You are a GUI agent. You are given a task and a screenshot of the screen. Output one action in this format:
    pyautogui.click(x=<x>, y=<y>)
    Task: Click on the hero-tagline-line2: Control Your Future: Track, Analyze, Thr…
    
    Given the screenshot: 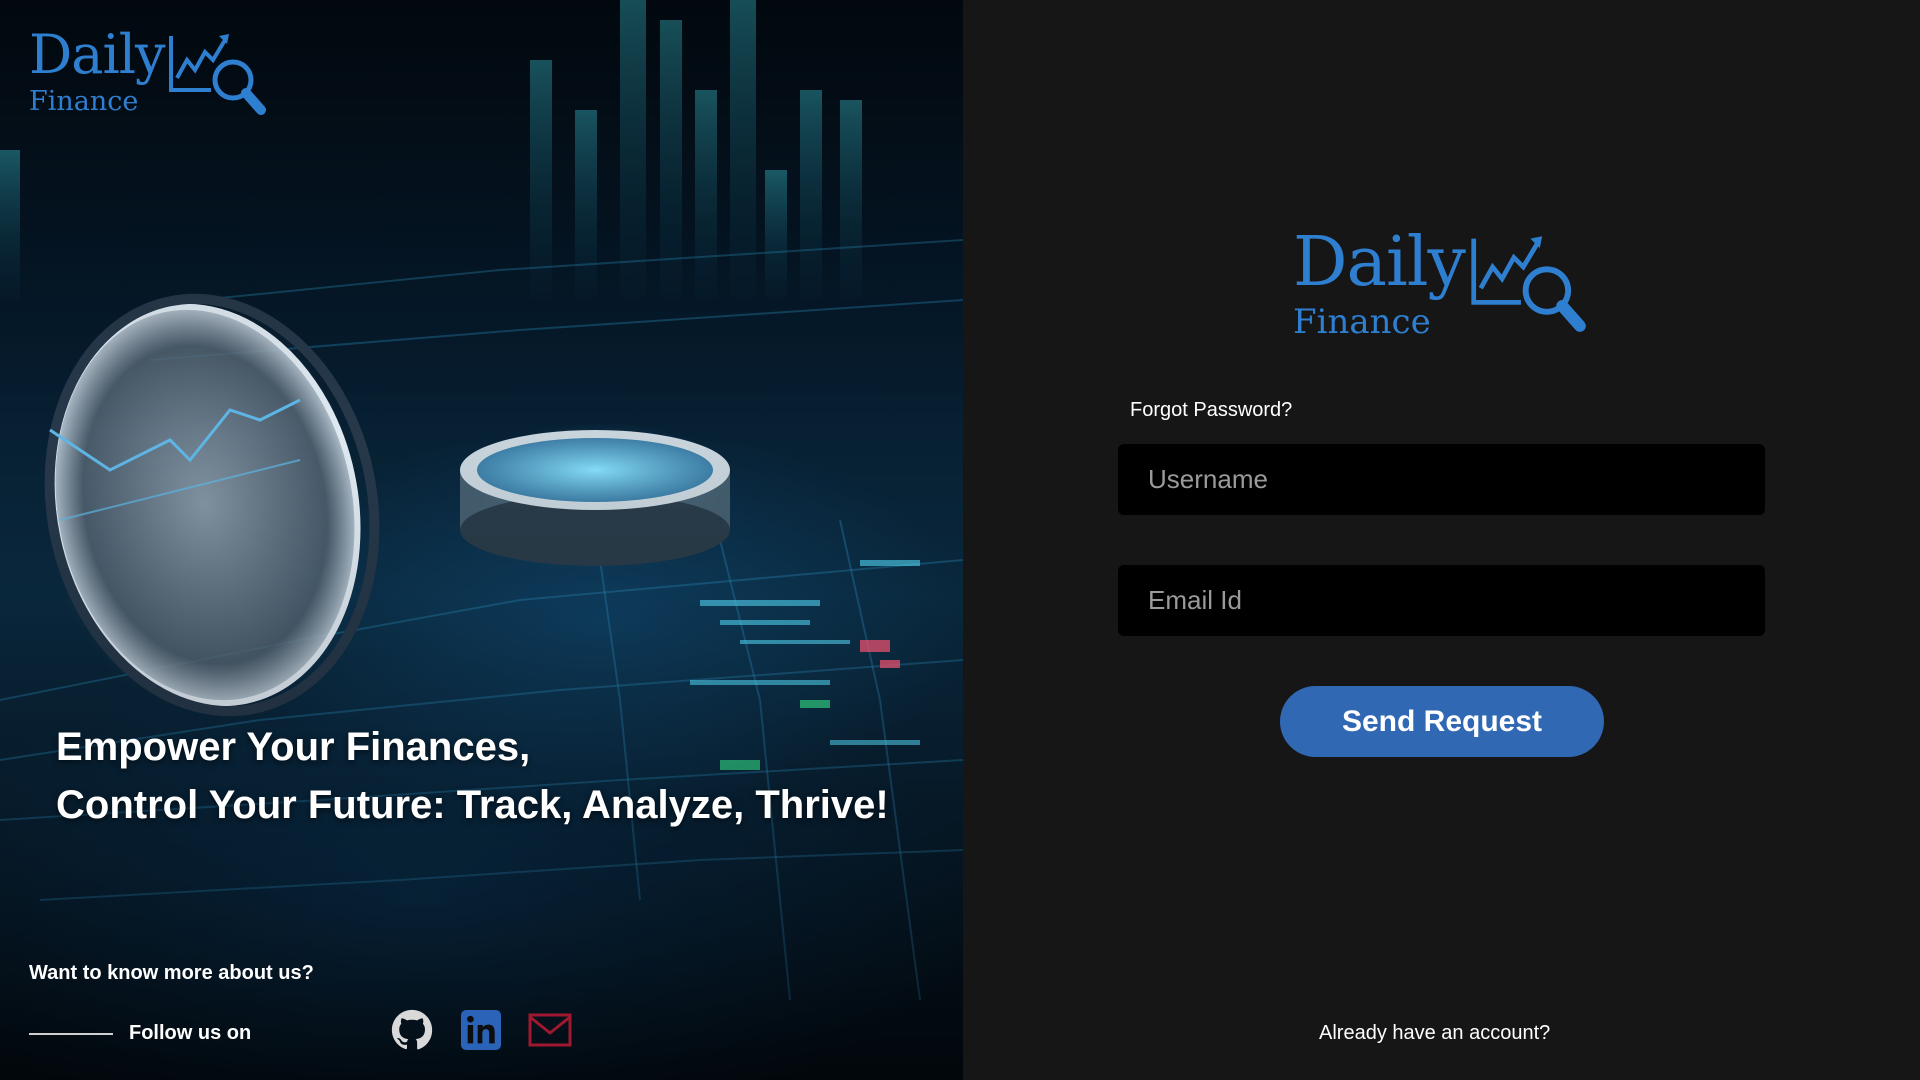 What is the action you would take?
    pyautogui.click(x=472, y=805)
    